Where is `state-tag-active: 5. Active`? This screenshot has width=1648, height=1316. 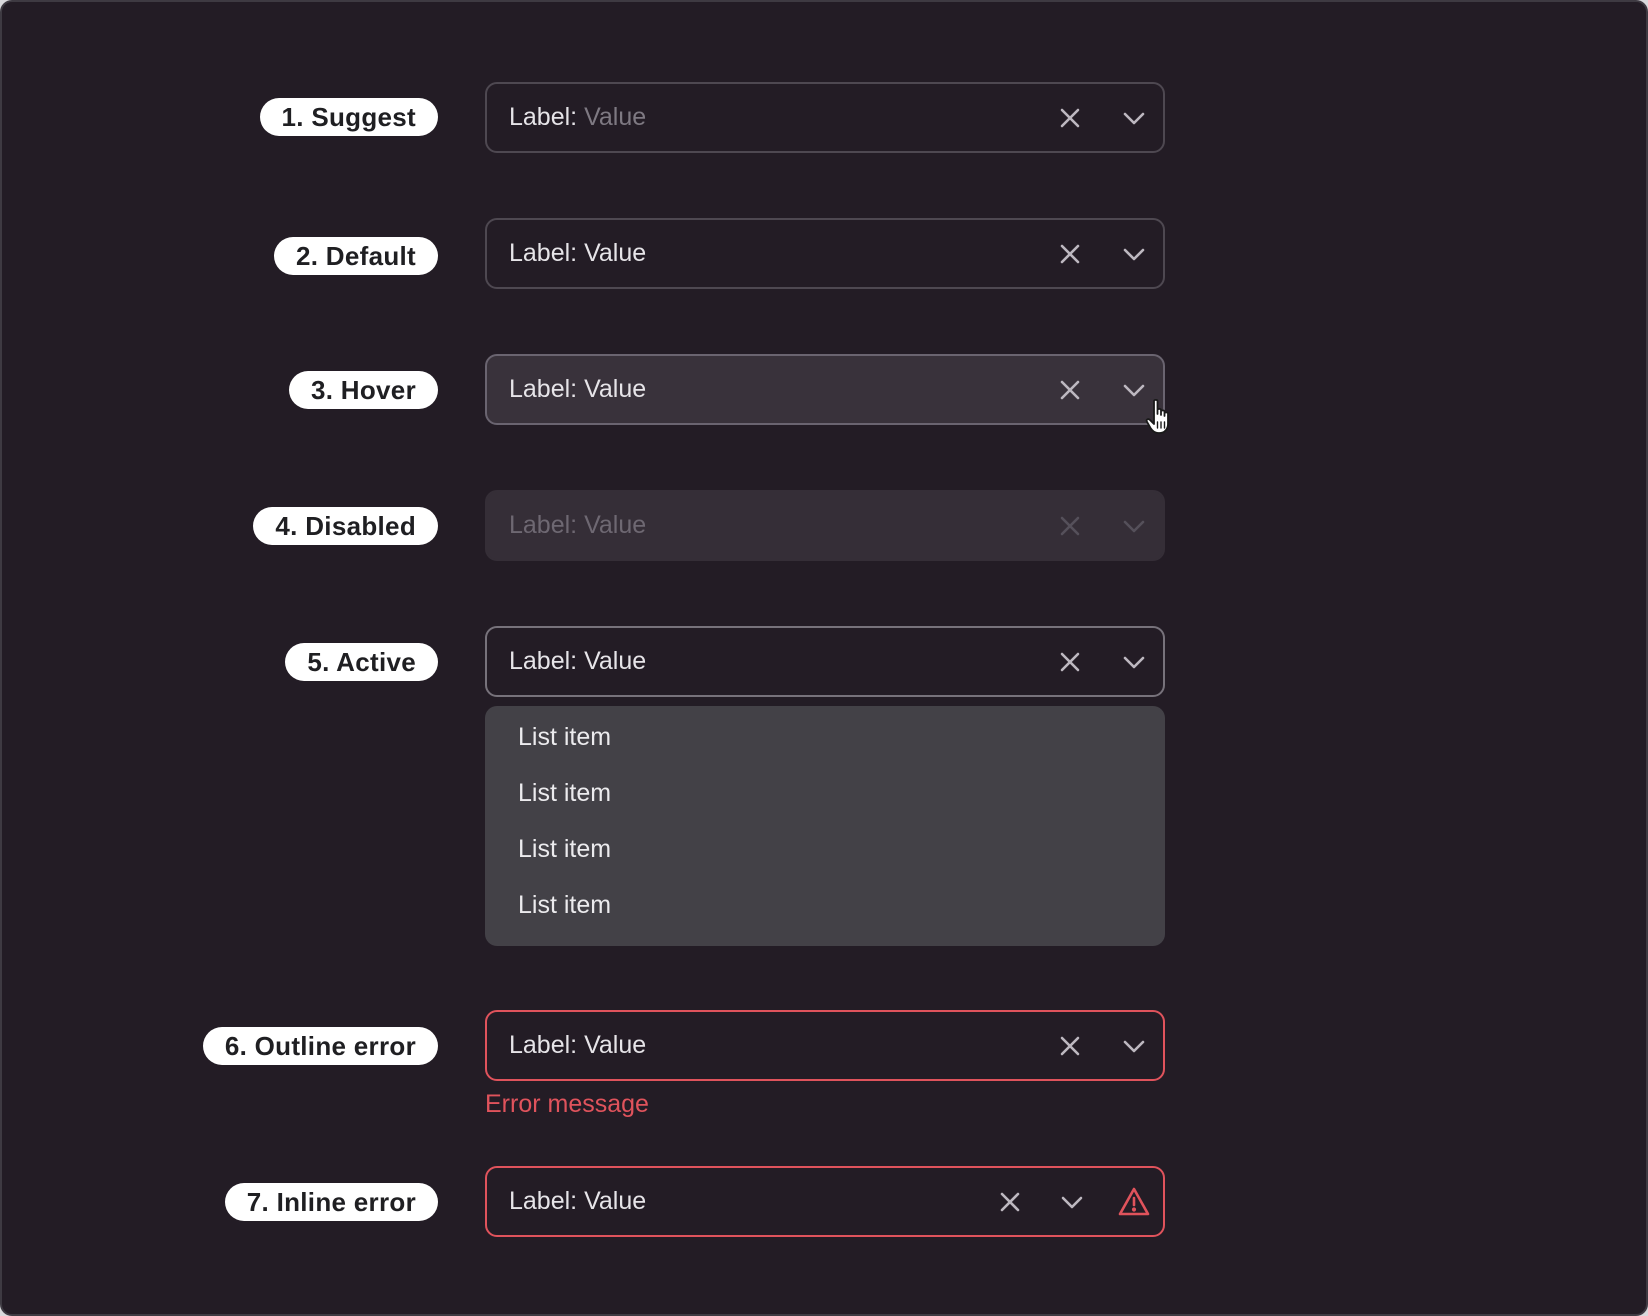
state-tag-active: 5. Active is located at coordinates (361, 662).